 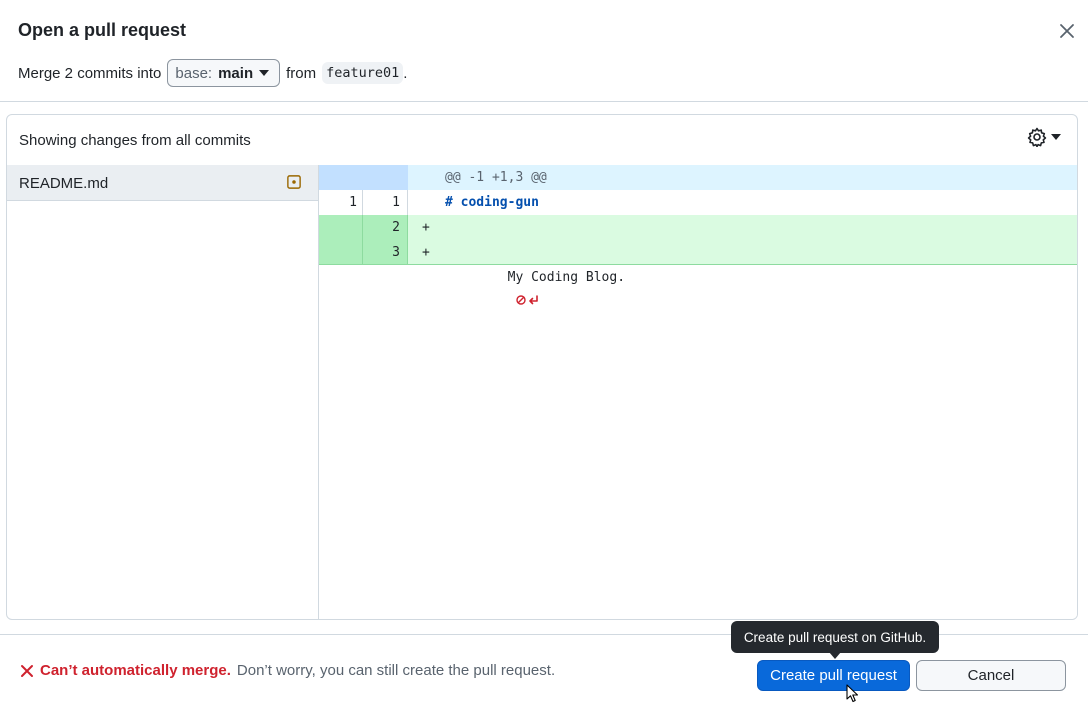 I want to click on new-line-number: 3, so click(x=396, y=252).